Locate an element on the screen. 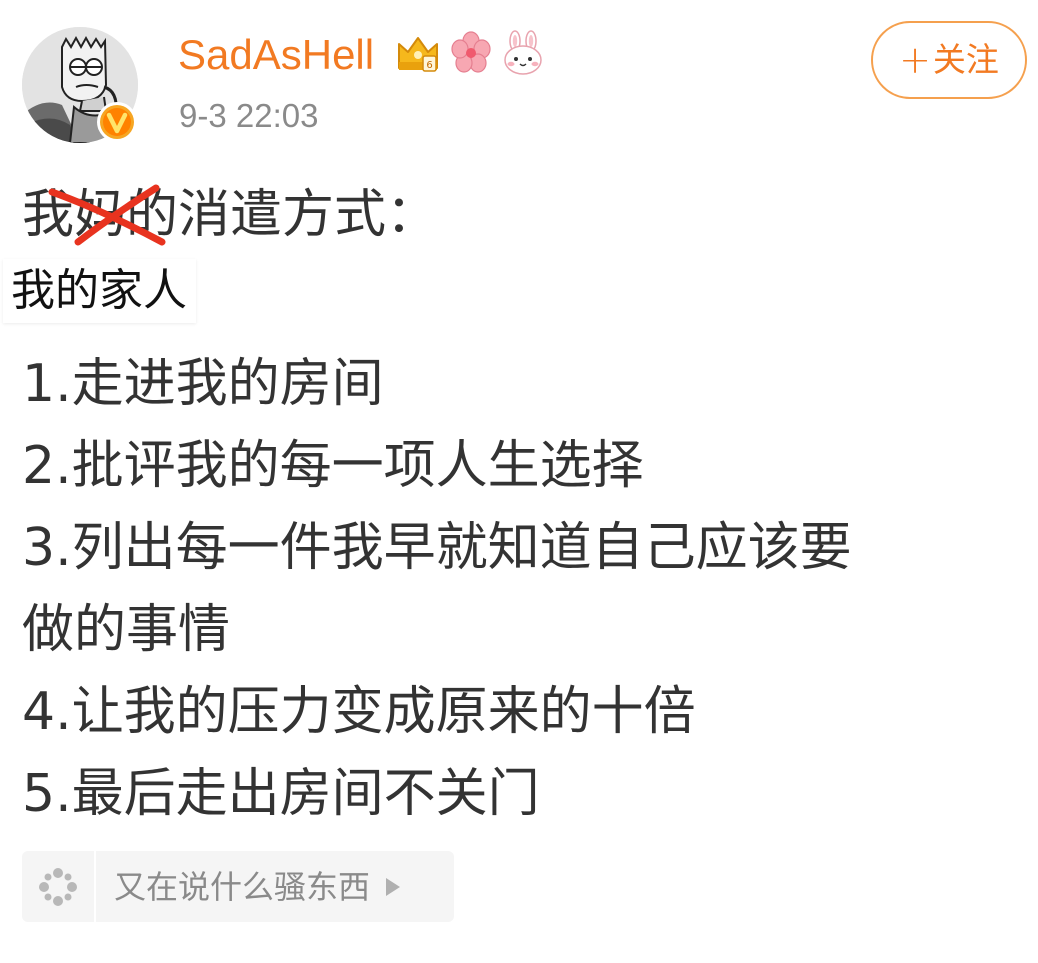 Image resolution: width=1038 pixels, height=963 pixels. post-line: 2.批评我的每一项人生选择 is located at coordinates (333, 466).